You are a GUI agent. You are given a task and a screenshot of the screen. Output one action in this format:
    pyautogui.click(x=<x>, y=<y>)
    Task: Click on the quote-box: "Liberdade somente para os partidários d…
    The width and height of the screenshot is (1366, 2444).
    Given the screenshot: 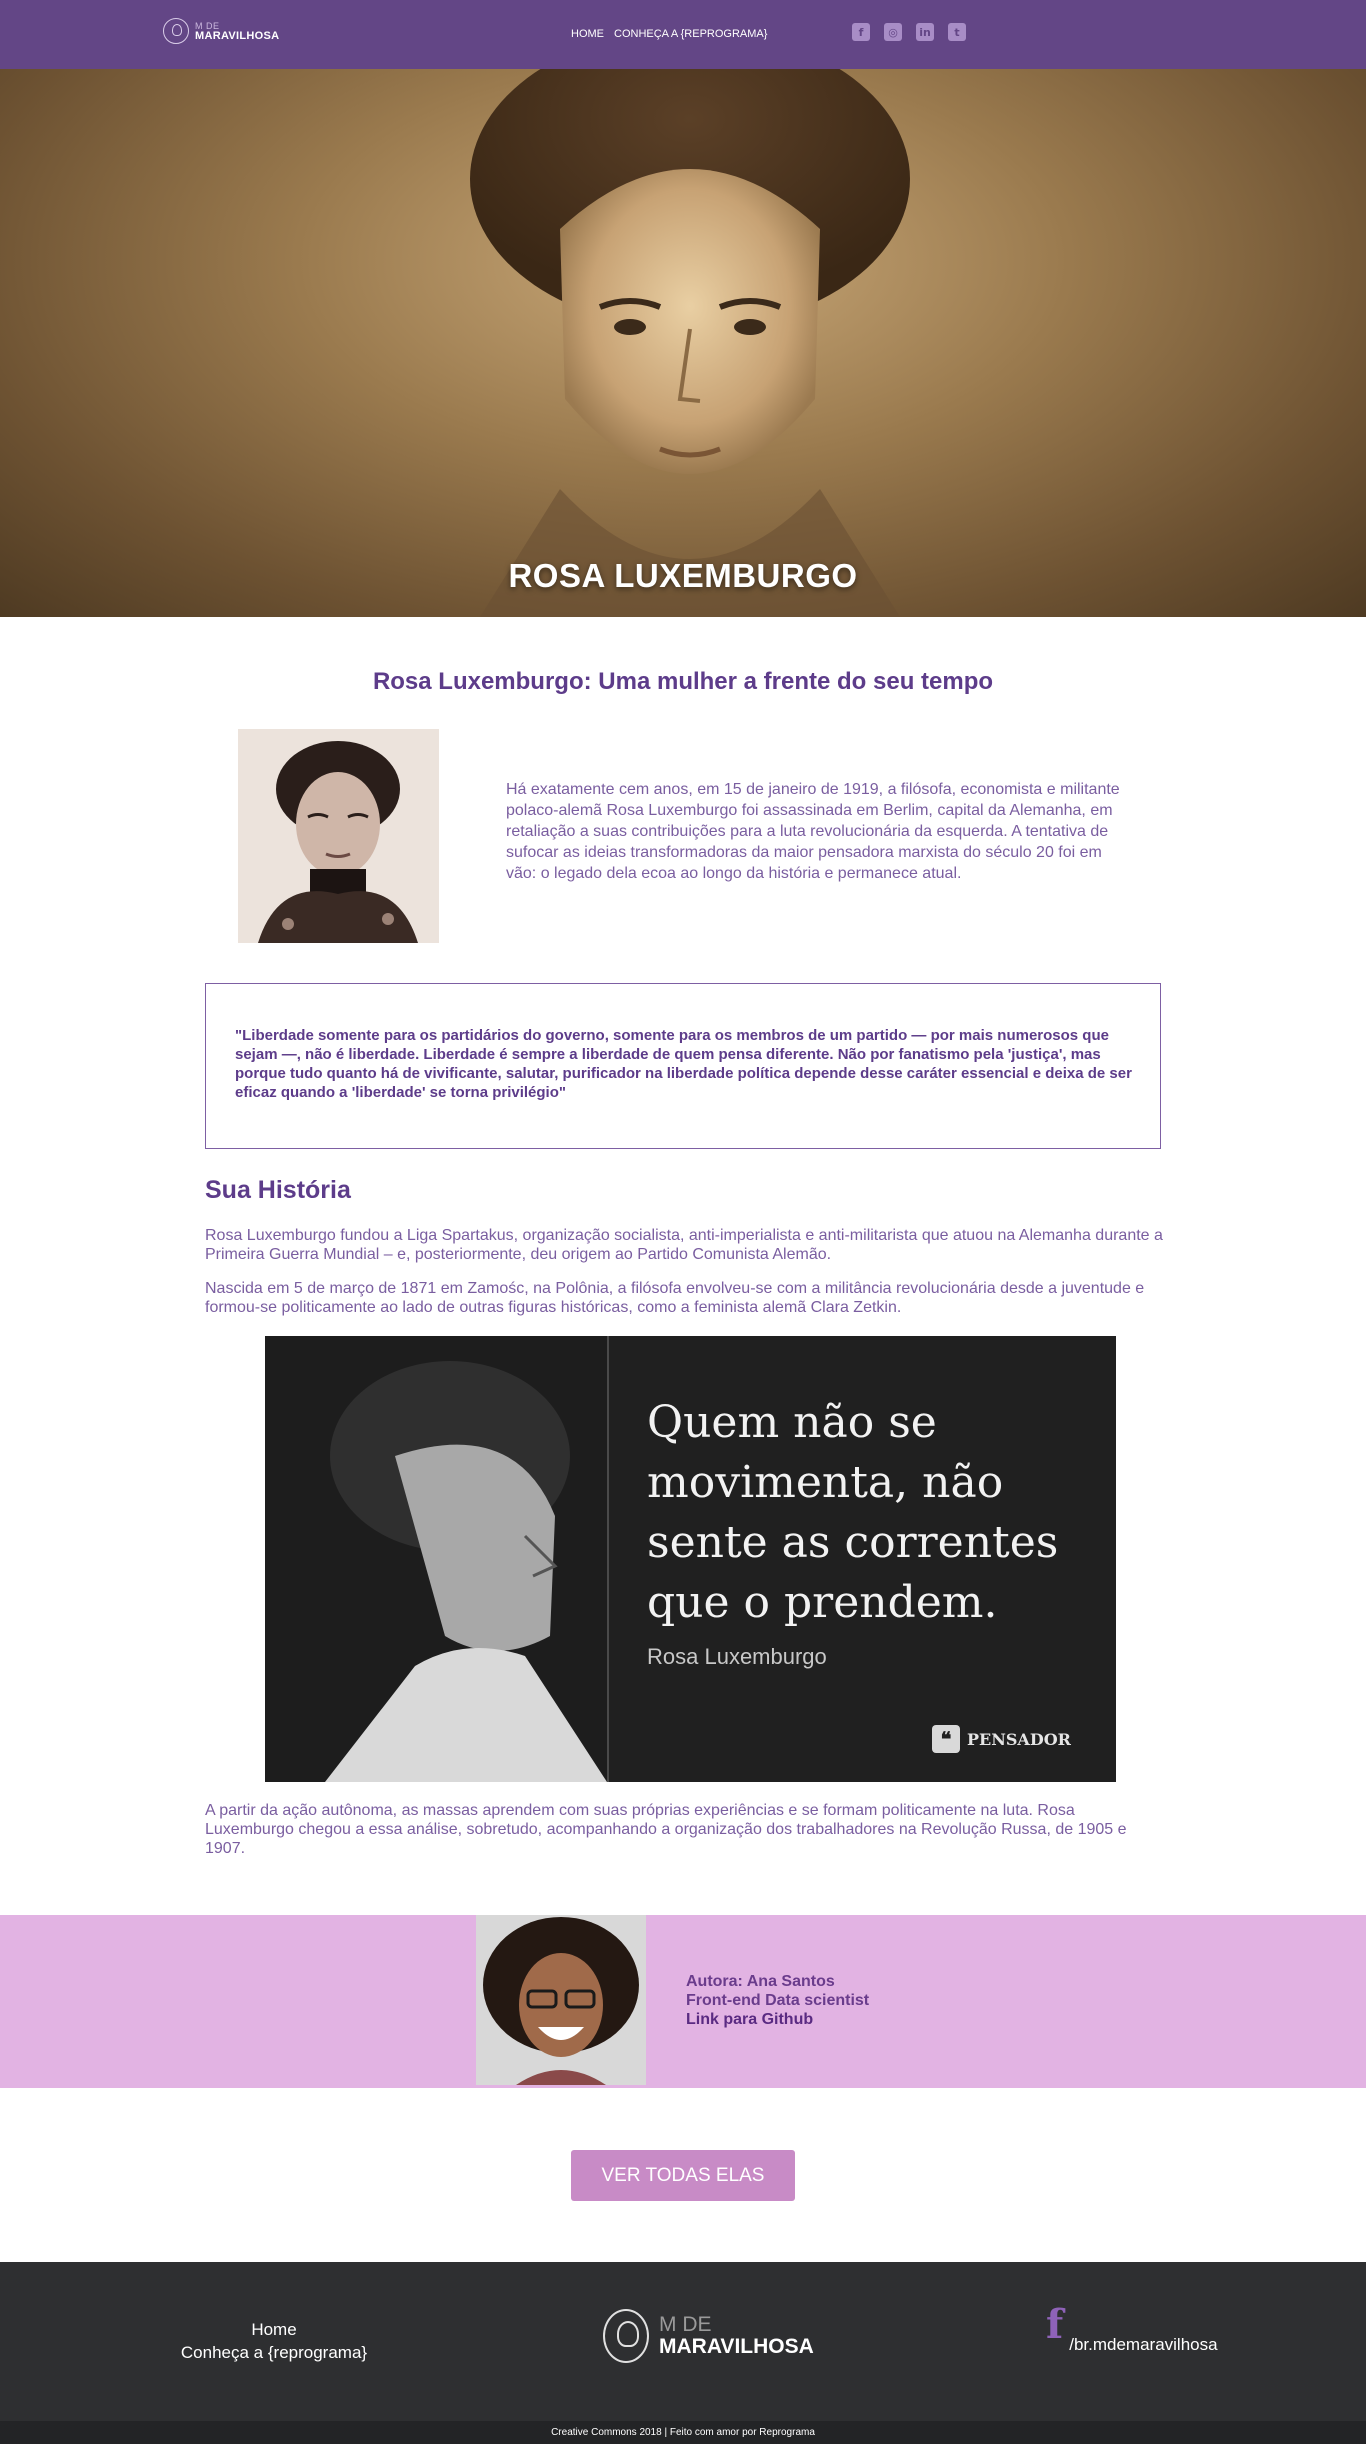 What is the action you would take?
    pyautogui.click(x=683, y=1066)
    